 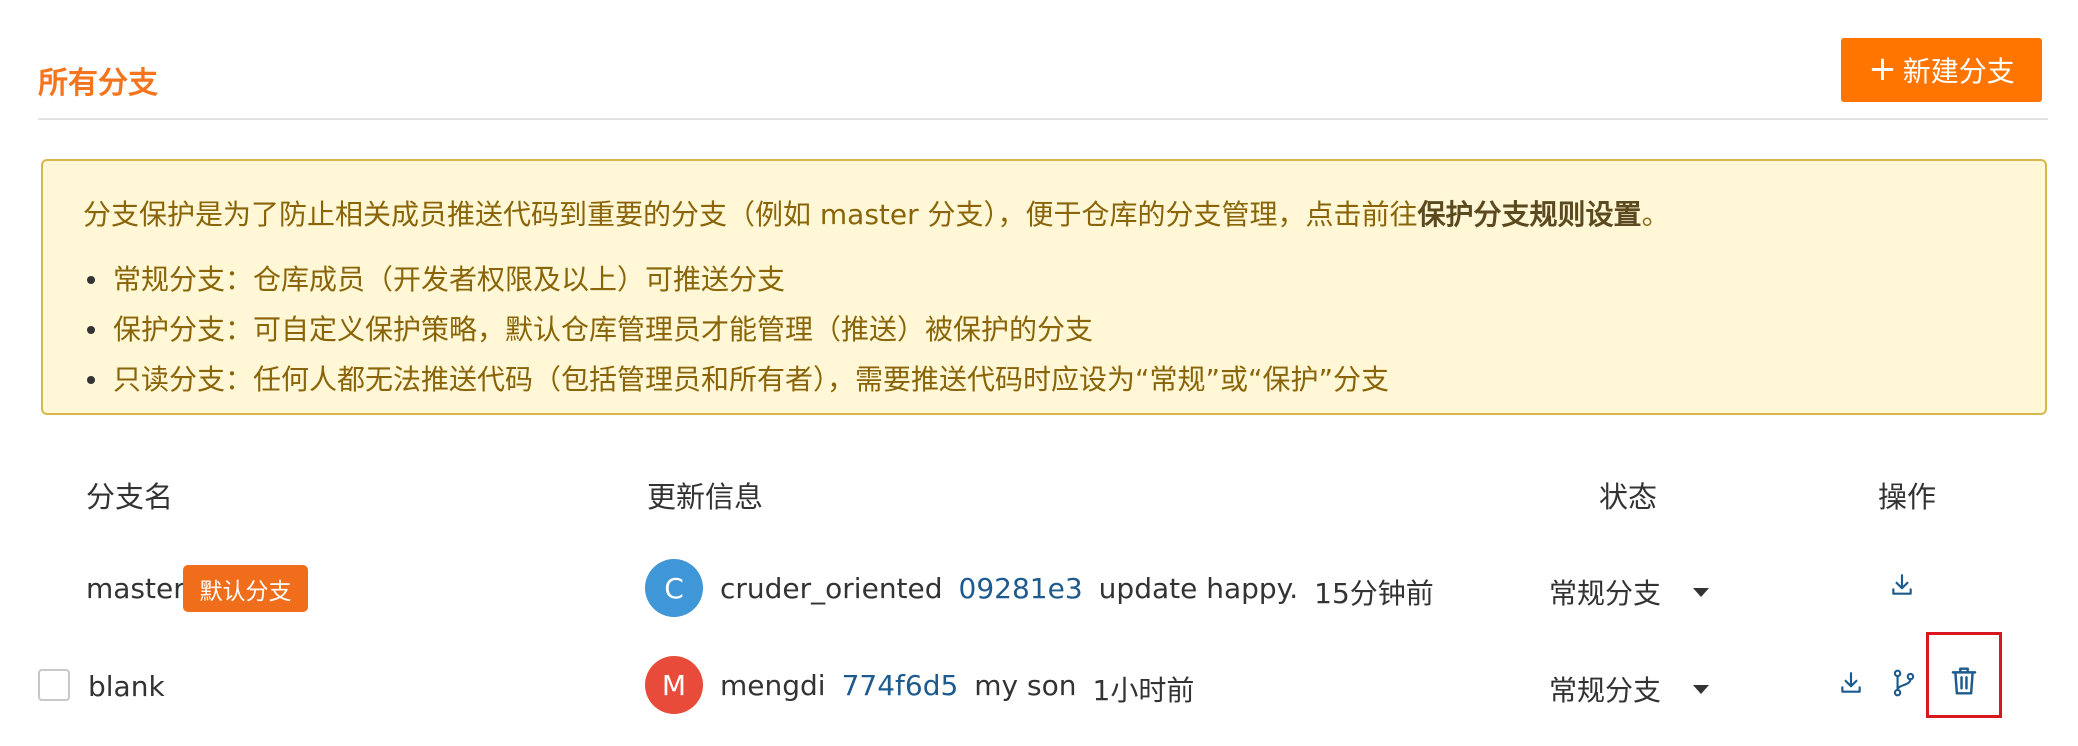 I want to click on column-header-status: 状态, so click(x=1628, y=497).